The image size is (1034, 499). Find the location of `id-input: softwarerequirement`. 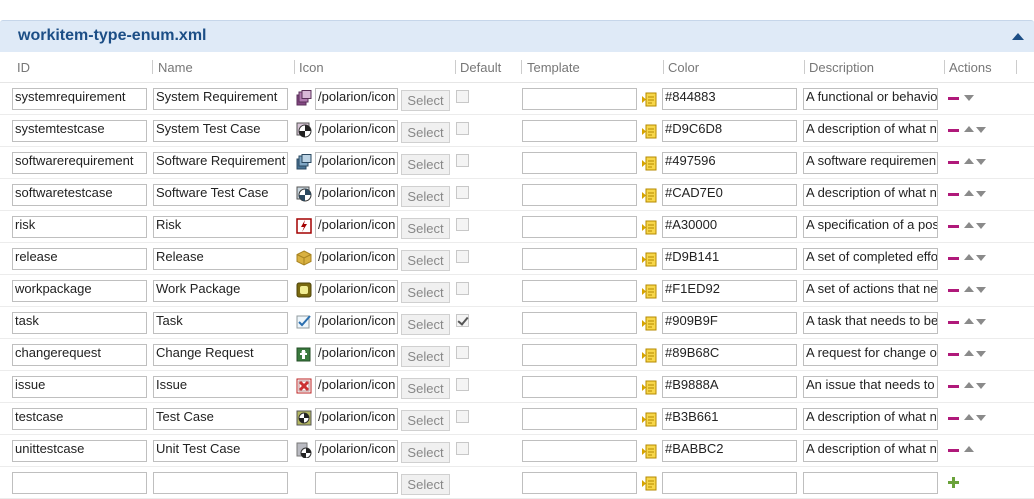

id-input: softwarerequirement is located at coordinates (79, 163).